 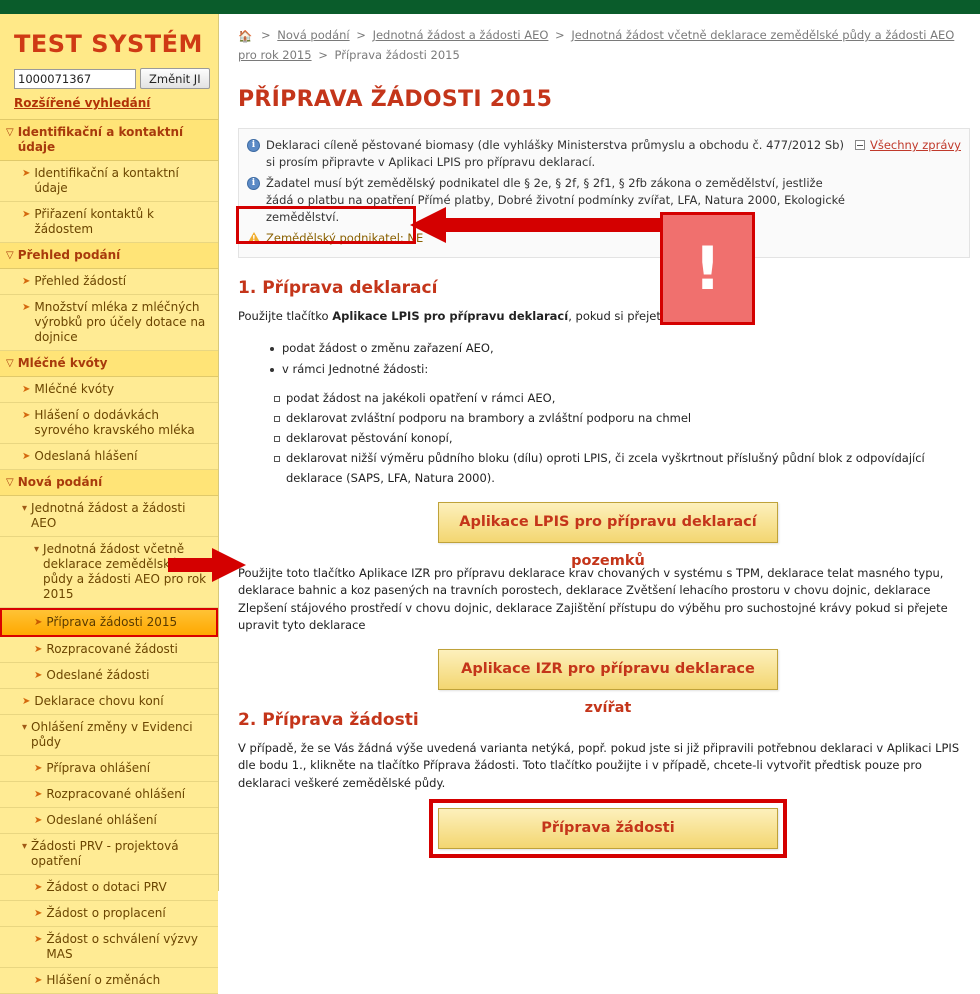 What do you see at coordinates (620, 348) in the screenshot?
I see `list-item: podat žádost o změnu zařazení AEO,` at bounding box center [620, 348].